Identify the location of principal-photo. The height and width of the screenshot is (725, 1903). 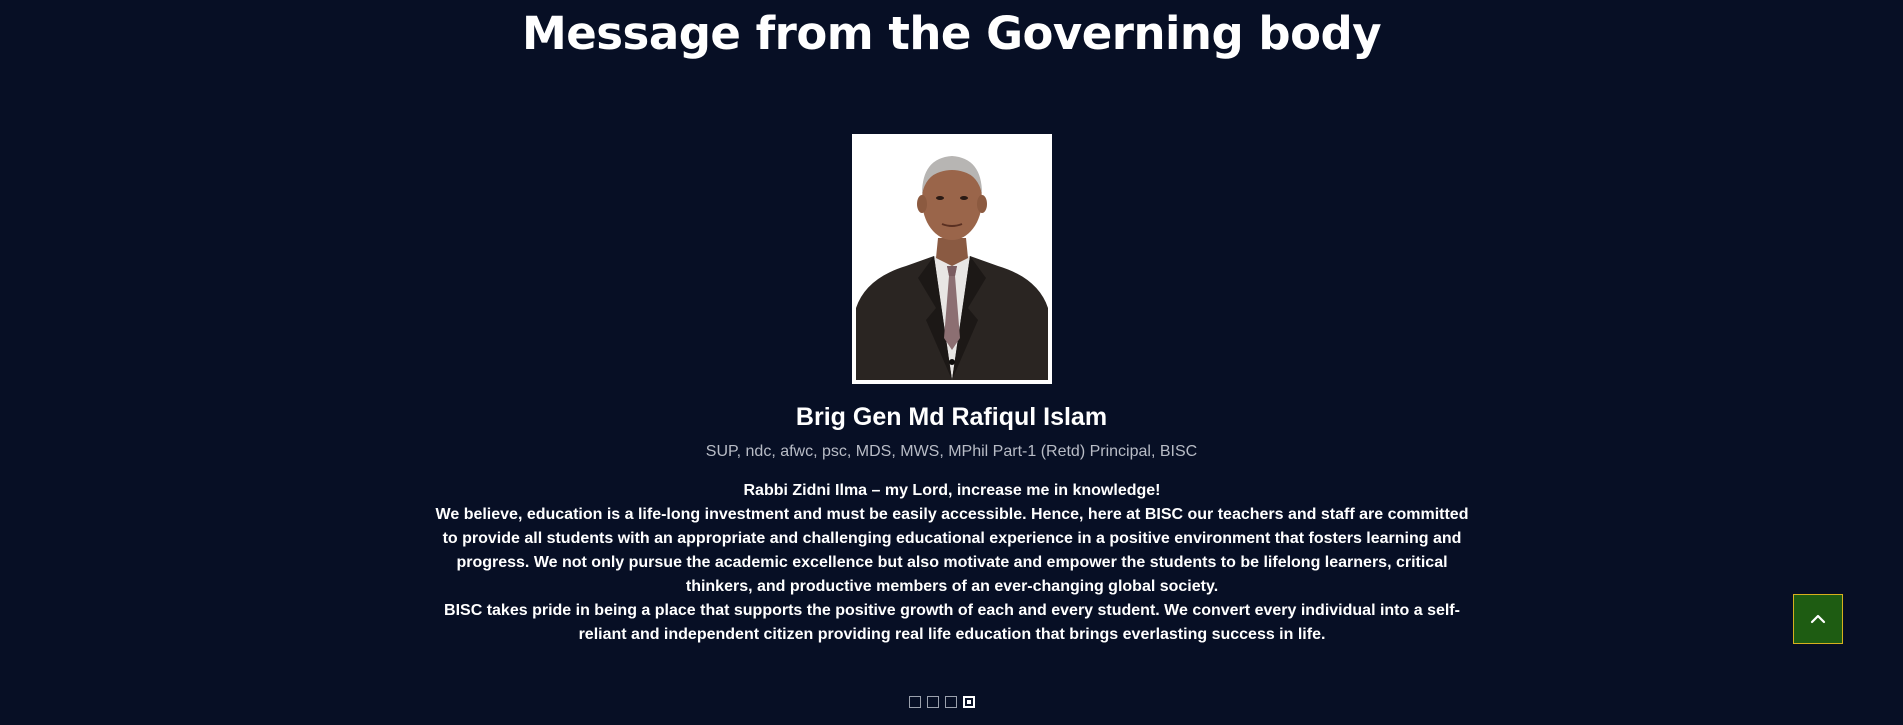
(952, 259).